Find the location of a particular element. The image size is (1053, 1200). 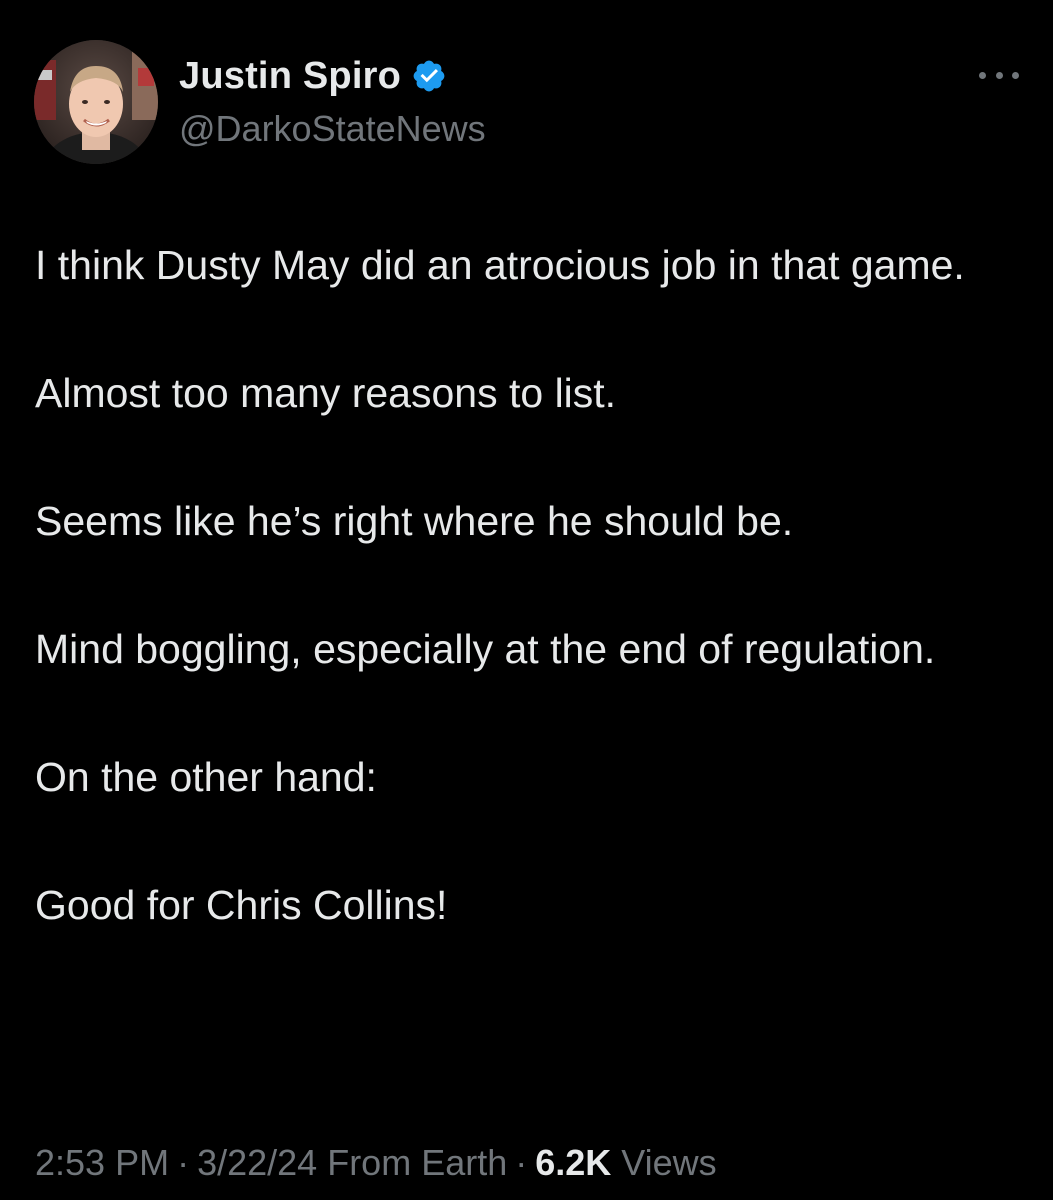

avatar-photo-icon is located at coordinates (96, 102).